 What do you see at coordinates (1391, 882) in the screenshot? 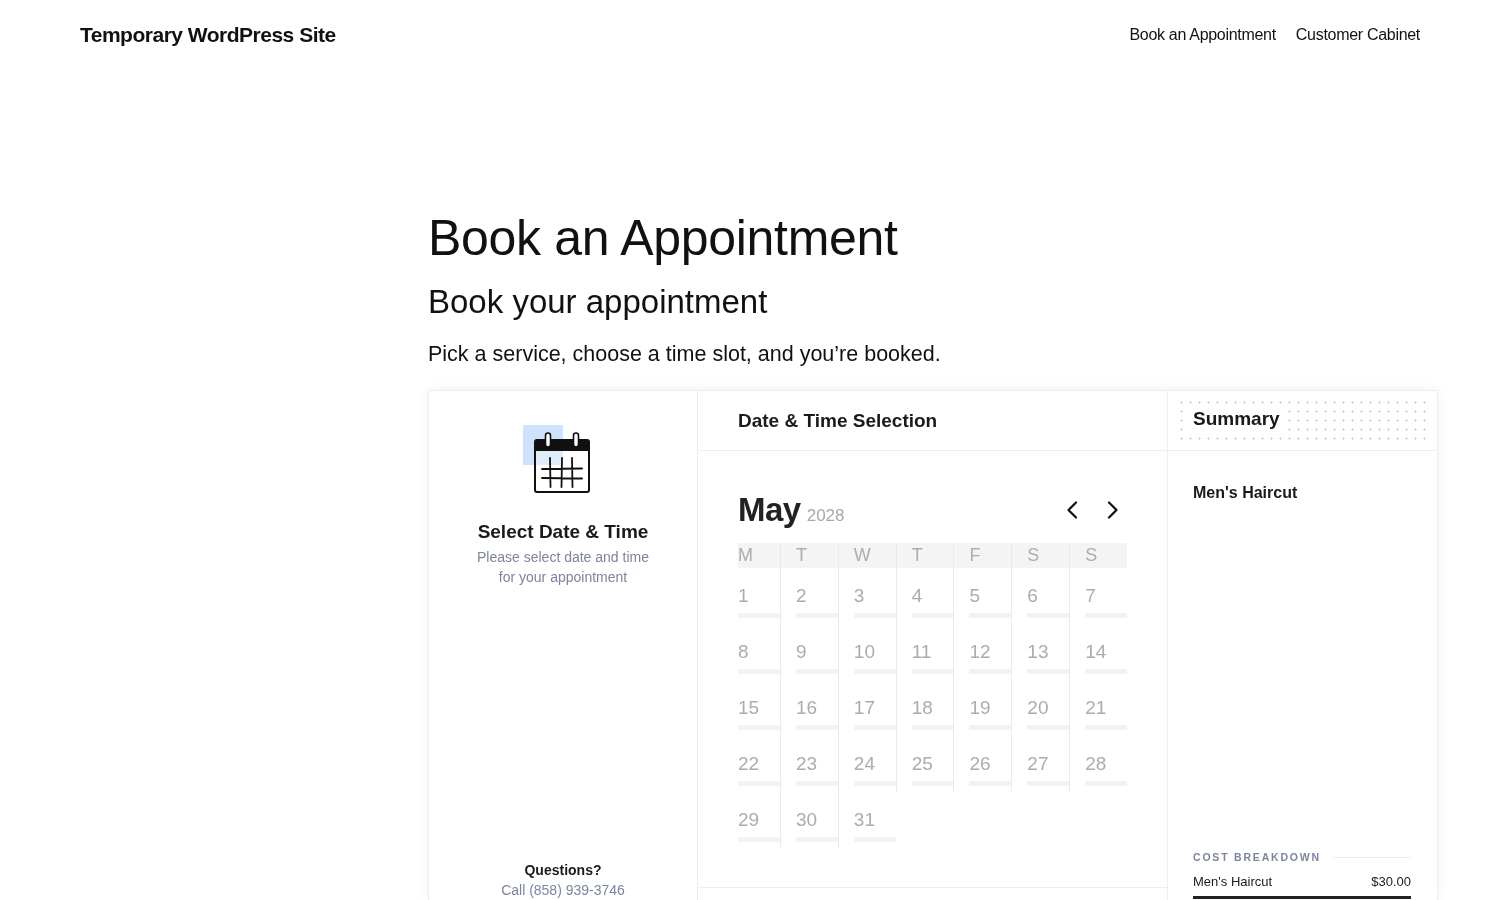
I see `cost-item-price: $30.00` at bounding box center [1391, 882].